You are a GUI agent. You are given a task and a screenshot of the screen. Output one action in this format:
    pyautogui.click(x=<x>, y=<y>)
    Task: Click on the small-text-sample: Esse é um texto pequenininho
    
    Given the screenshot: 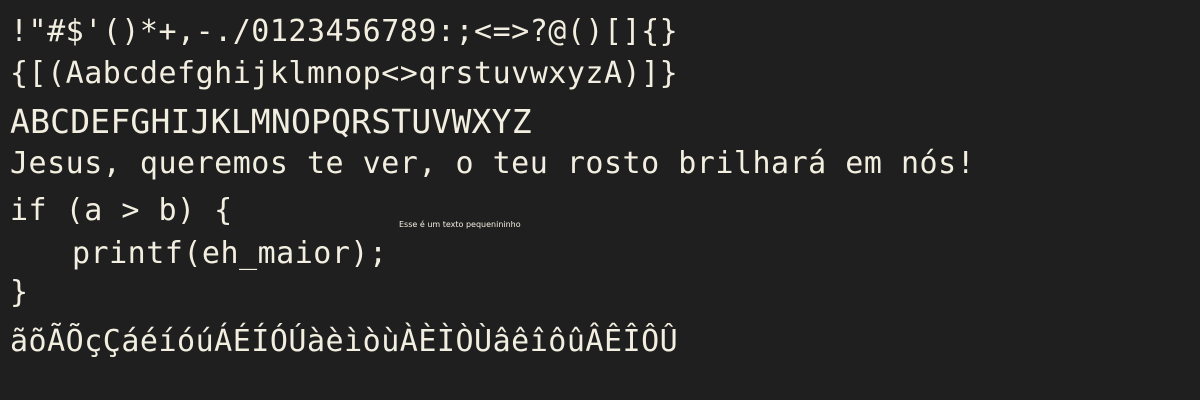 What is the action you would take?
    pyautogui.click(x=460, y=224)
    